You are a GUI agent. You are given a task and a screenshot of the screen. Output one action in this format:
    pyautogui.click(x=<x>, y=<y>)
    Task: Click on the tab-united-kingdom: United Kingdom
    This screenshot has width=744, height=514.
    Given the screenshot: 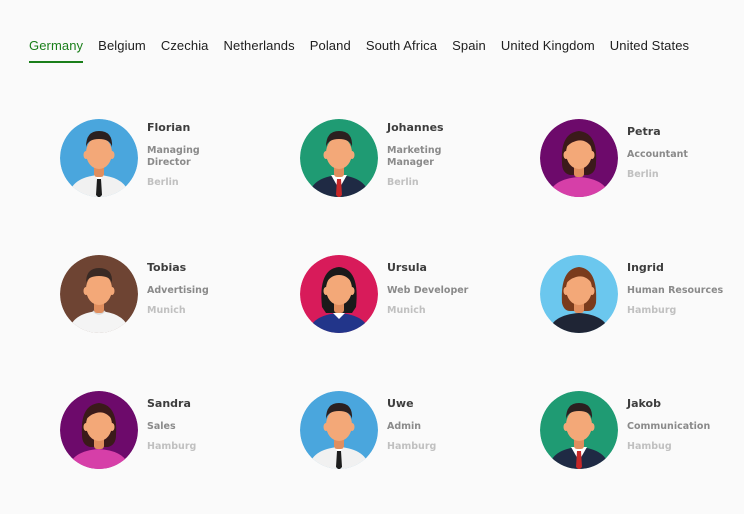 What is the action you would take?
    pyautogui.click(x=548, y=50)
    